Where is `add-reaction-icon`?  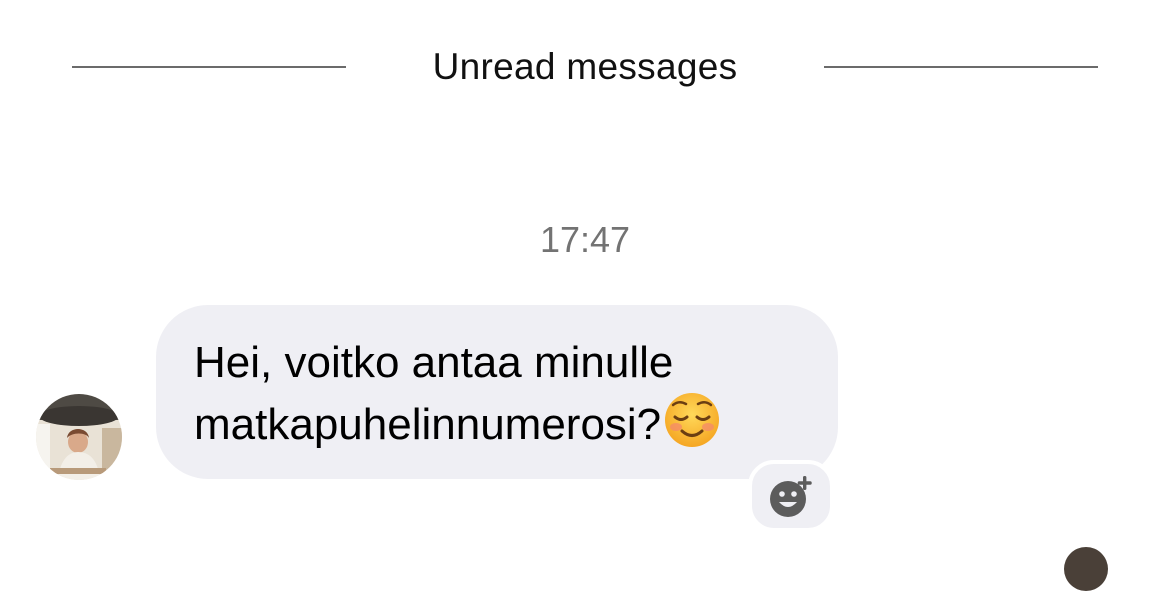 add-reaction-icon is located at coordinates (791, 496).